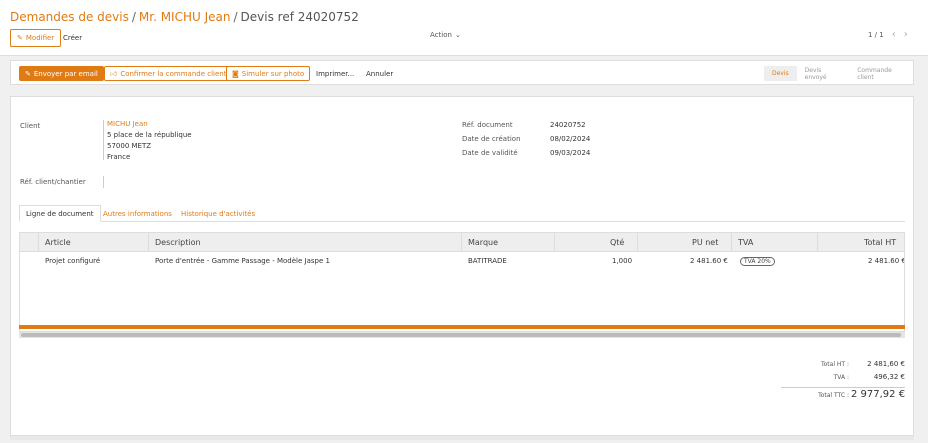  Describe the element at coordinates (622, 261) in the screenshot. I see `row-quantity: 1,000` at that location.